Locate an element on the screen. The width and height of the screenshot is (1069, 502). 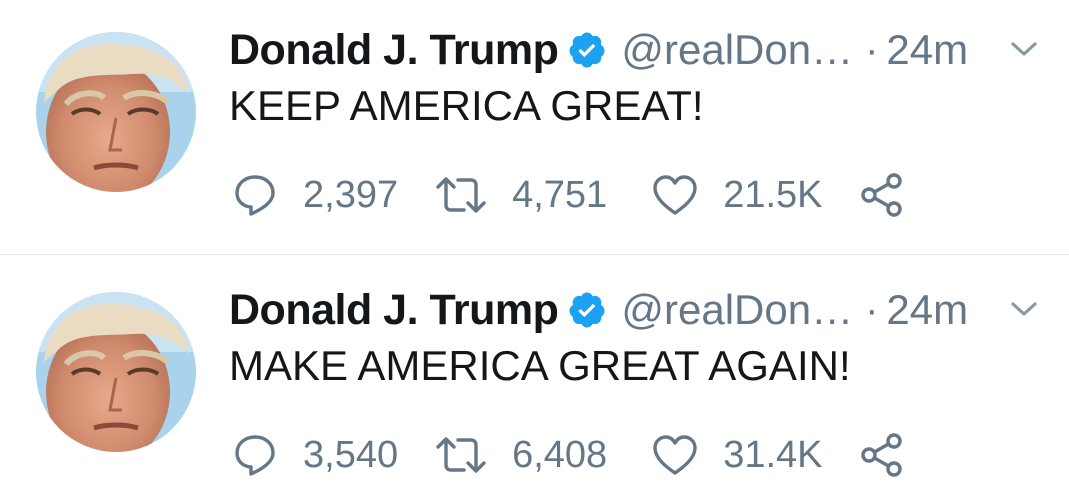
reply-count: 2,397 is located at coordinates (351, 194).